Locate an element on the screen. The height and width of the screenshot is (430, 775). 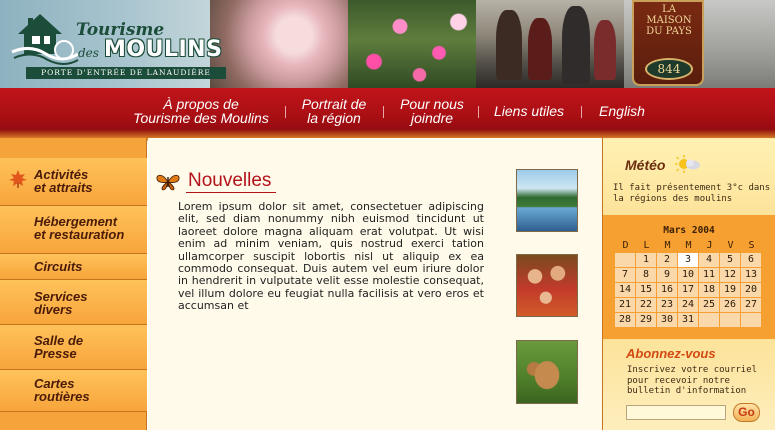
calendar-dow: J is located at coordinates (709, 245).